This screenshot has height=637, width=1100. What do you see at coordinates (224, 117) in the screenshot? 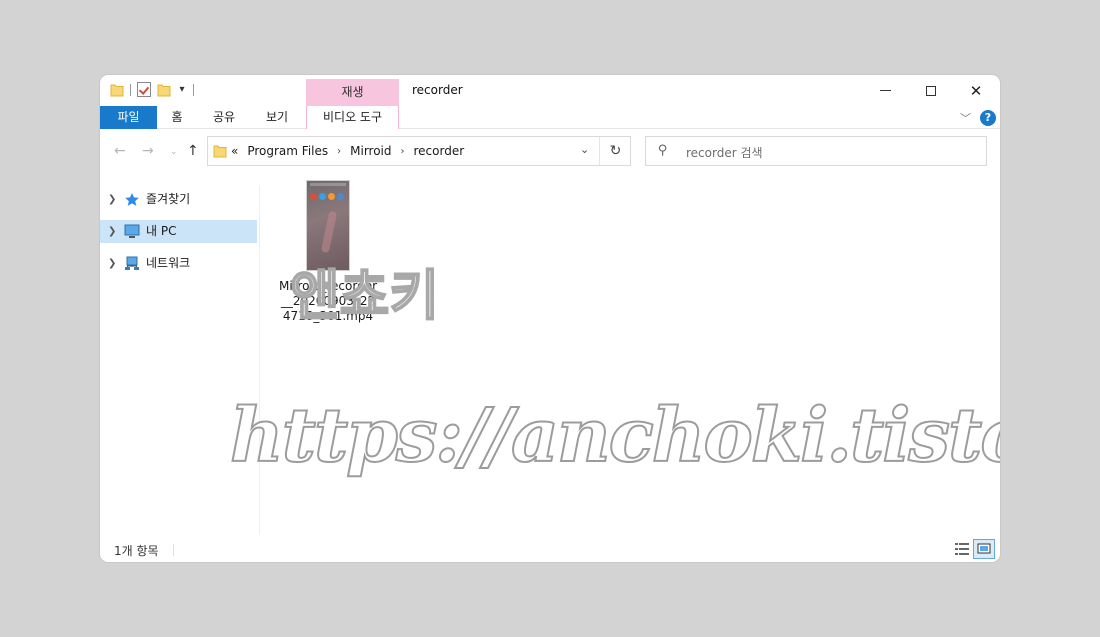
I see `tab-share: 공유` at bounding box center [224, 117].